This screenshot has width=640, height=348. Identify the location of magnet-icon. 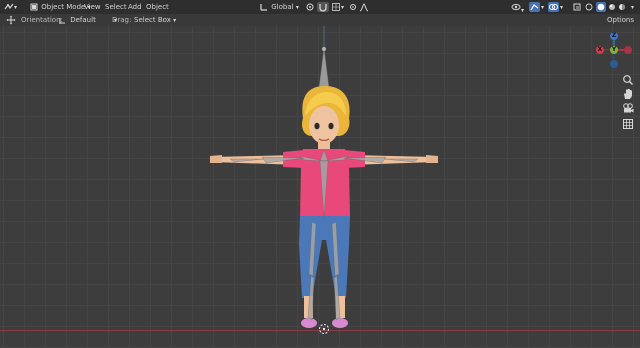
(323, 8).